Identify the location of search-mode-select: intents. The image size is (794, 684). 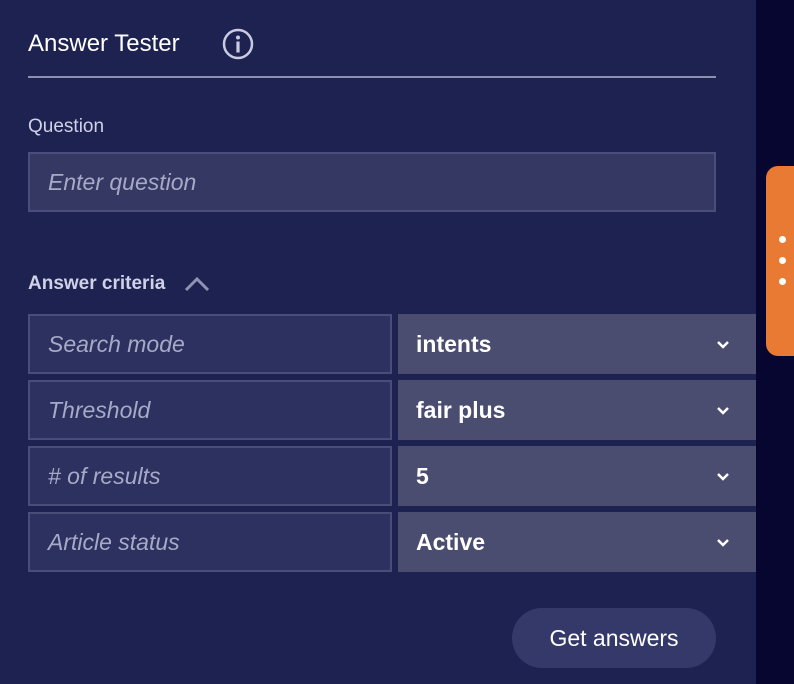
(577, 344).